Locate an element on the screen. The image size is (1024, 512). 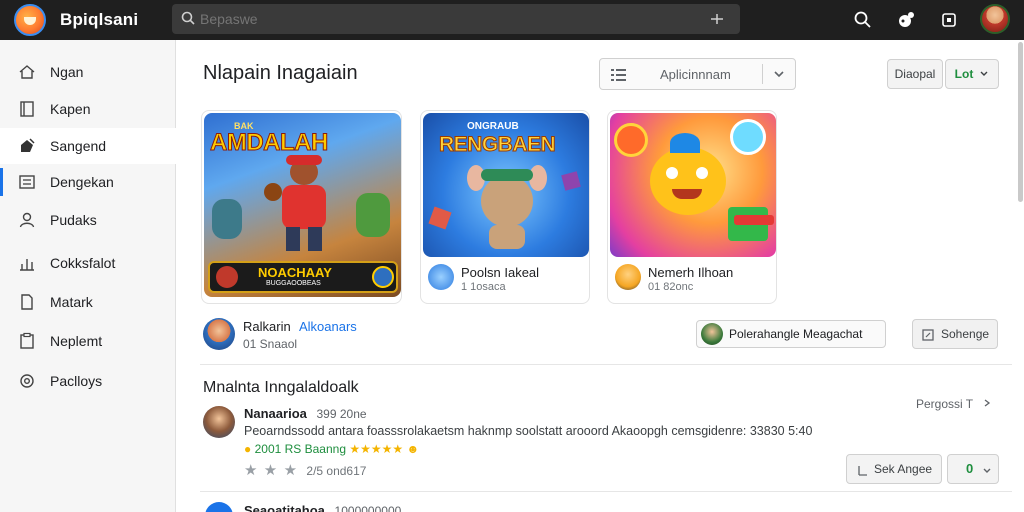
settings-icon is located at coordinates (27, 381).